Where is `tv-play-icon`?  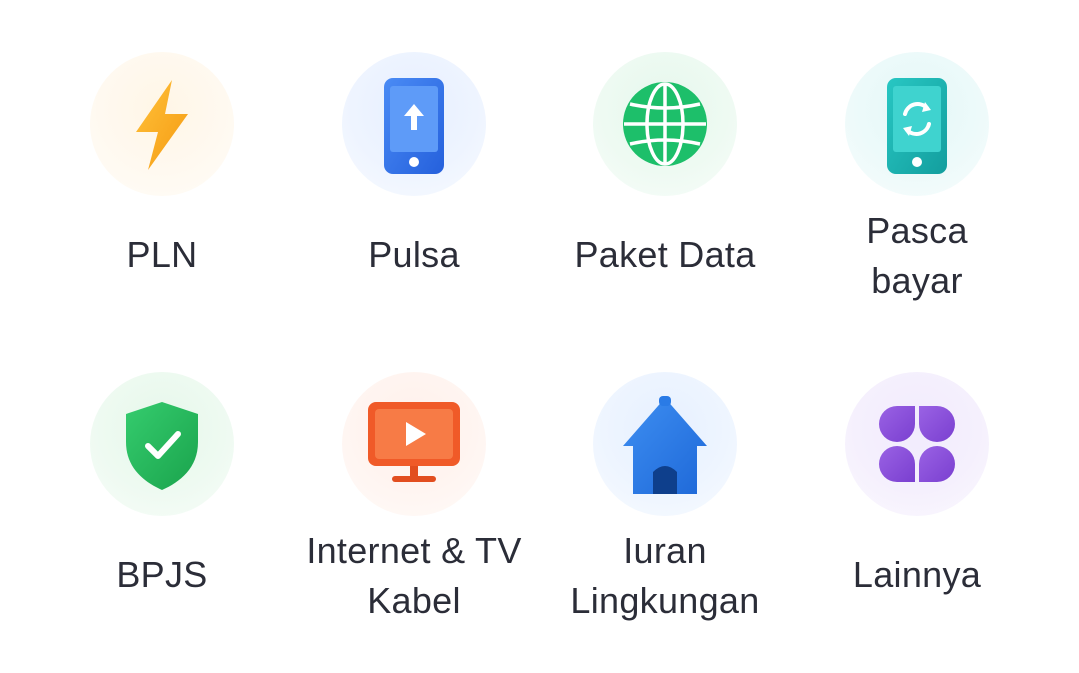
tv-play-icon is located at coordinates (414, 442).